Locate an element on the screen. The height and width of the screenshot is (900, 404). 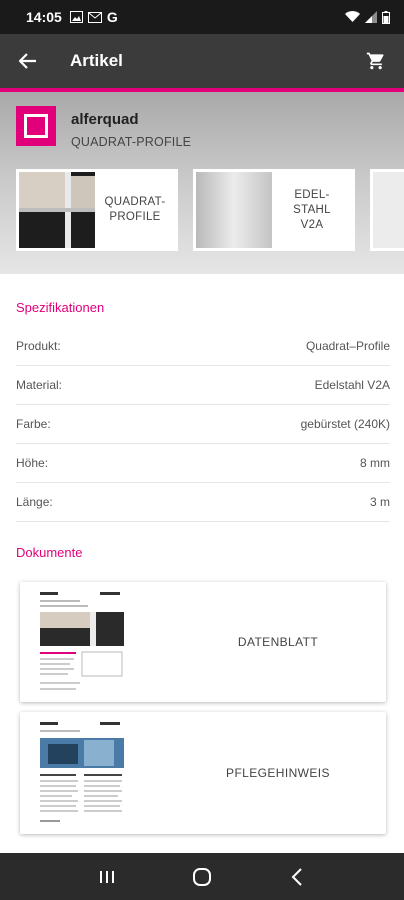
recent-apps-icon is located at coordinates (107, 876).